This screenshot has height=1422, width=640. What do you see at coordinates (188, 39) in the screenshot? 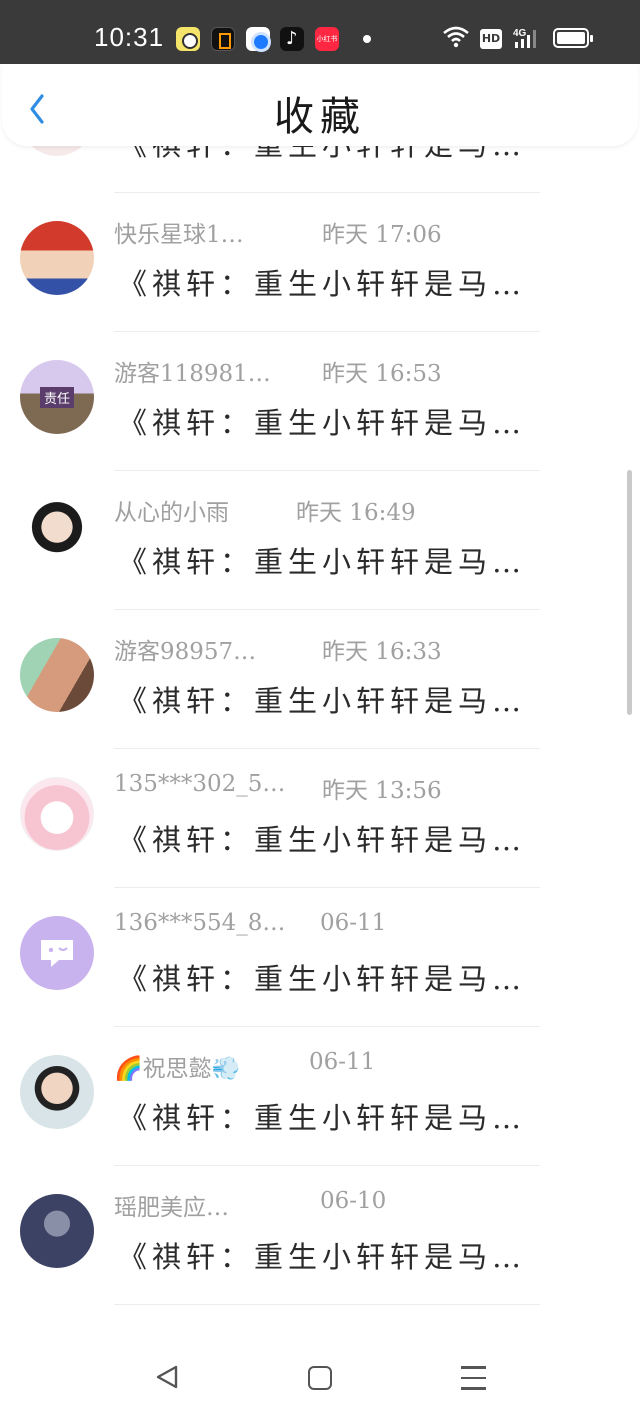
I see `qq-browser-icon` at bounding box center [188, 39].